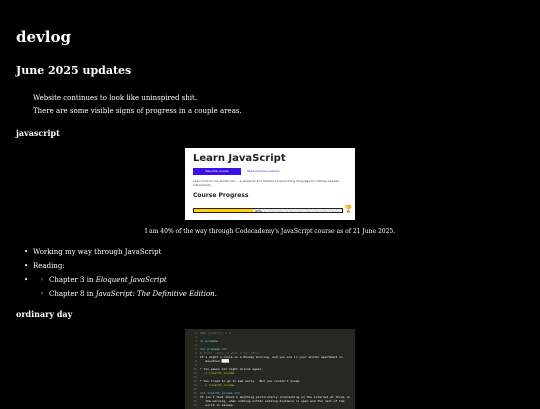 This screenshot has width=540, height=409. Describe the element at coordinates (215, 361) in the screenshot. I see `code-text: downtown ████.` at that location.